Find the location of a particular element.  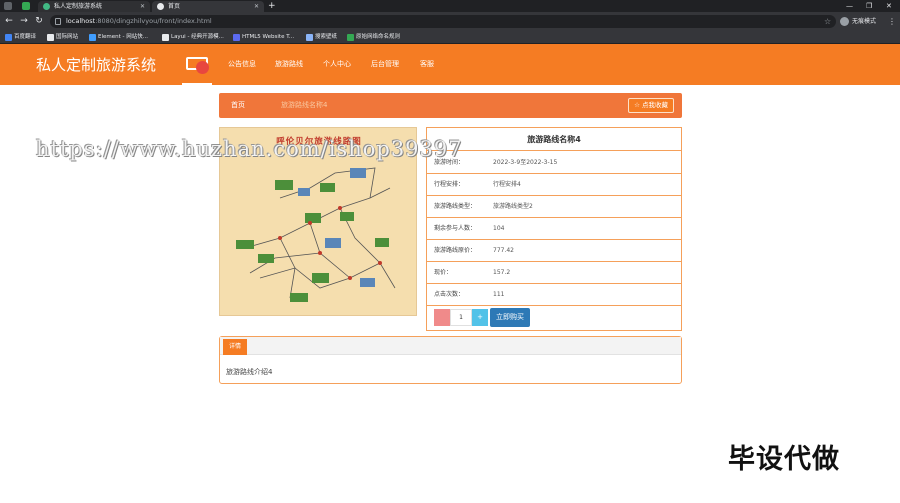

nav-customer-service: 客服 is located at coordinates (427, 64).